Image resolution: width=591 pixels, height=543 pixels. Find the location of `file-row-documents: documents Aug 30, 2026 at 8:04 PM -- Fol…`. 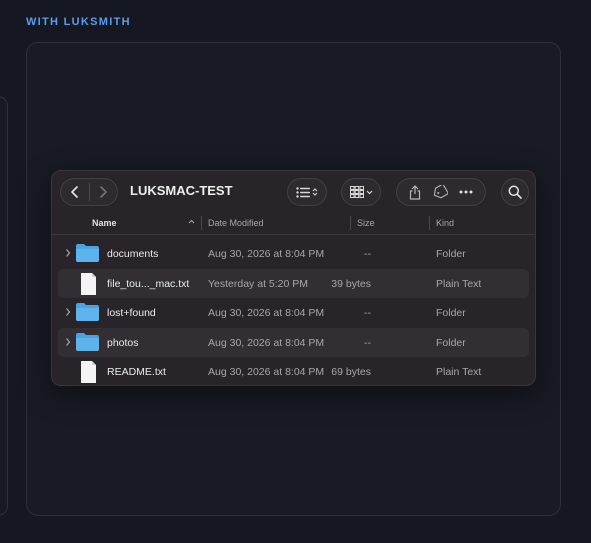

file-row-documents: documents Aug 30, 2026 at 8:04 PM -- Fol… is located at coordinates (293, 254).